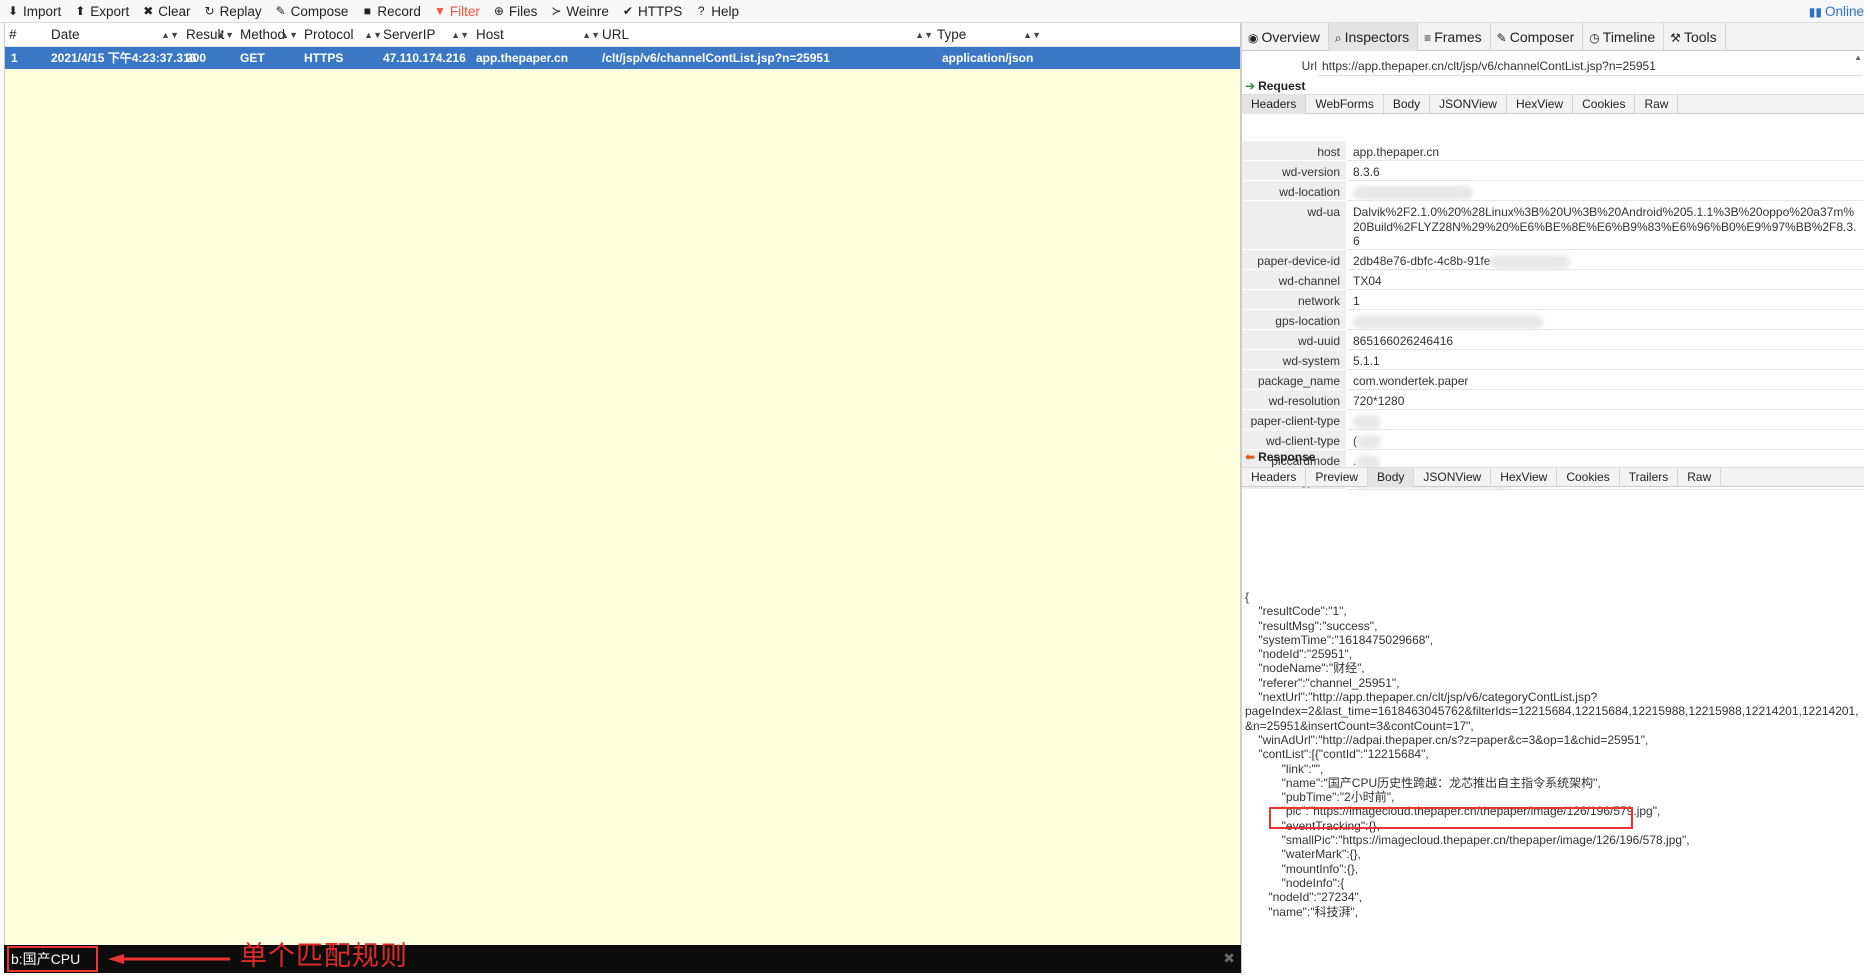 The height and width of the screenshot is (975, 1864). I want to click on https-button: ✔ HTTPS, so click(651, 11).